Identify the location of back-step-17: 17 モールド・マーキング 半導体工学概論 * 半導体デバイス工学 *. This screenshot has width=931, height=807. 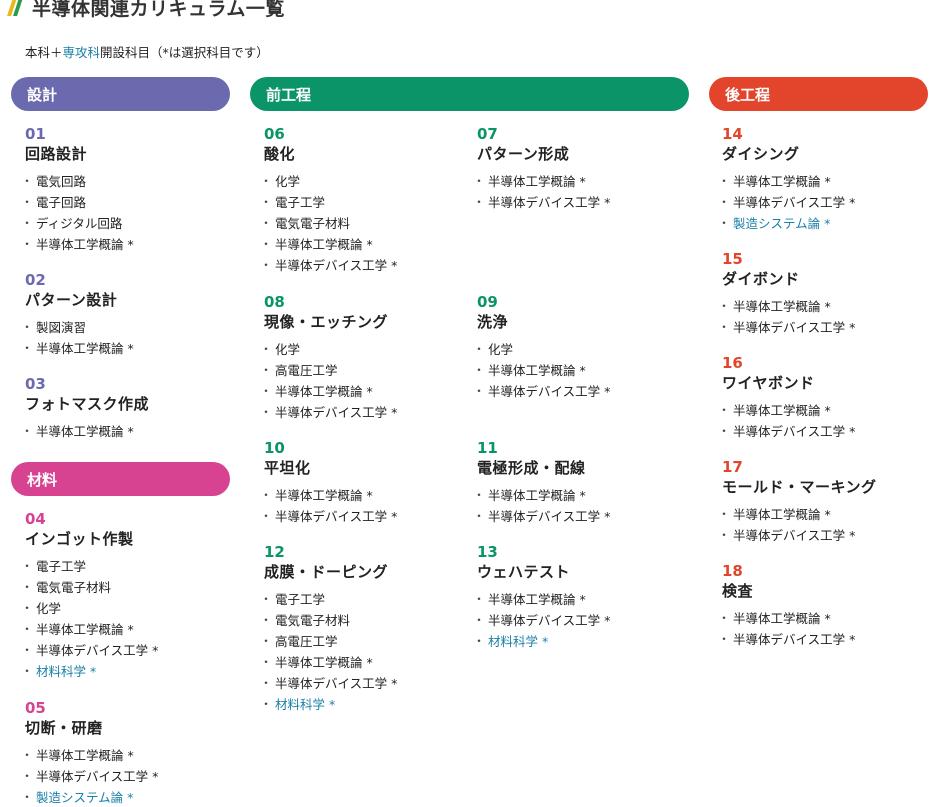
(820, 502).